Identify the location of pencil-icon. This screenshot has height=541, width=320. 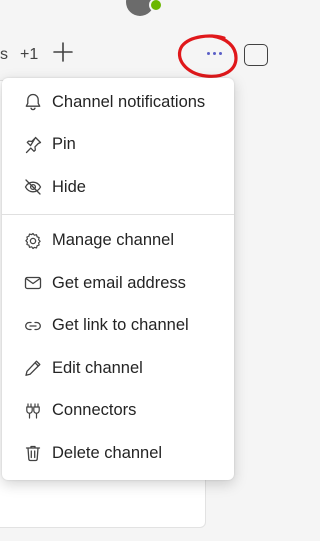
(33, 368).